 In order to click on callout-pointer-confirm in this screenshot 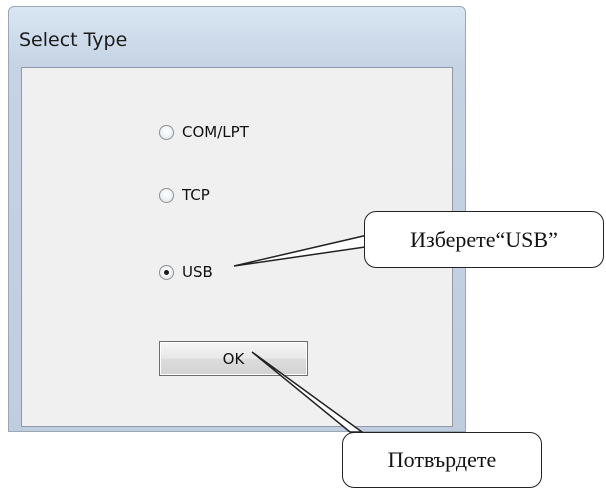, I will do `click(308, 392)`.